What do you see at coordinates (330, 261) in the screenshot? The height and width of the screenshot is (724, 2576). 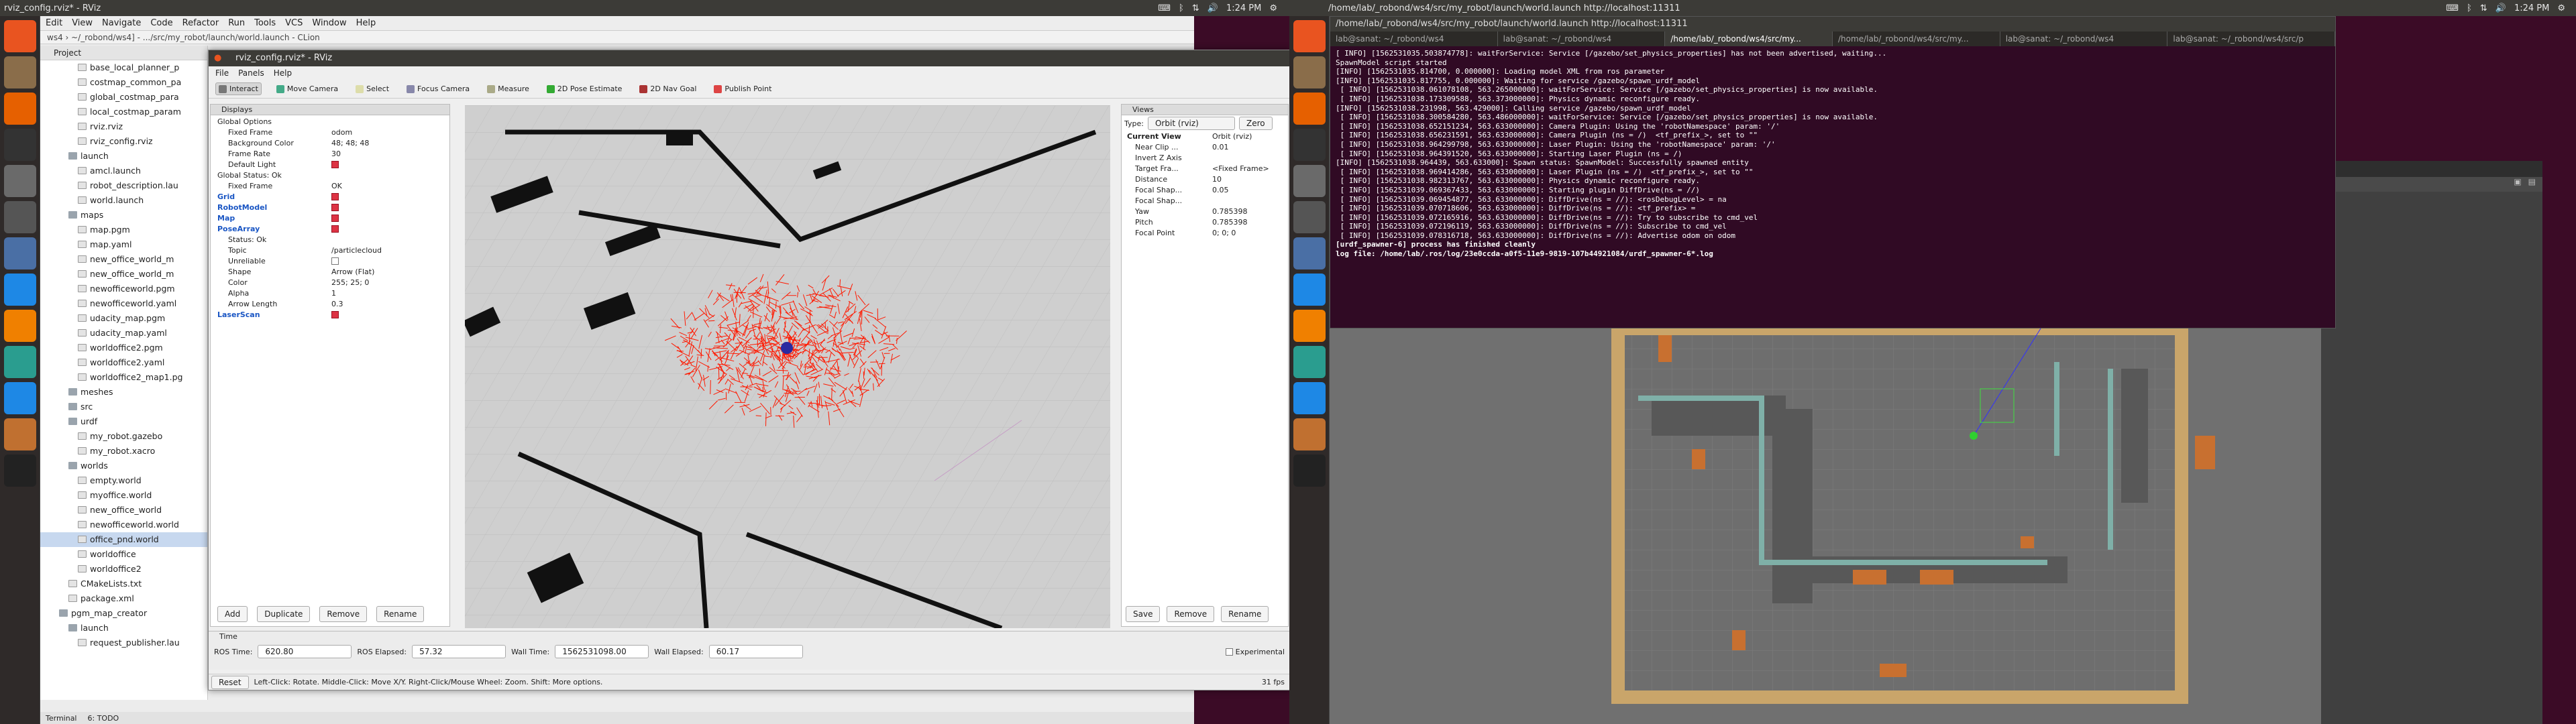 I see `display-row: Unreliable` at bounding box center [330, 261].